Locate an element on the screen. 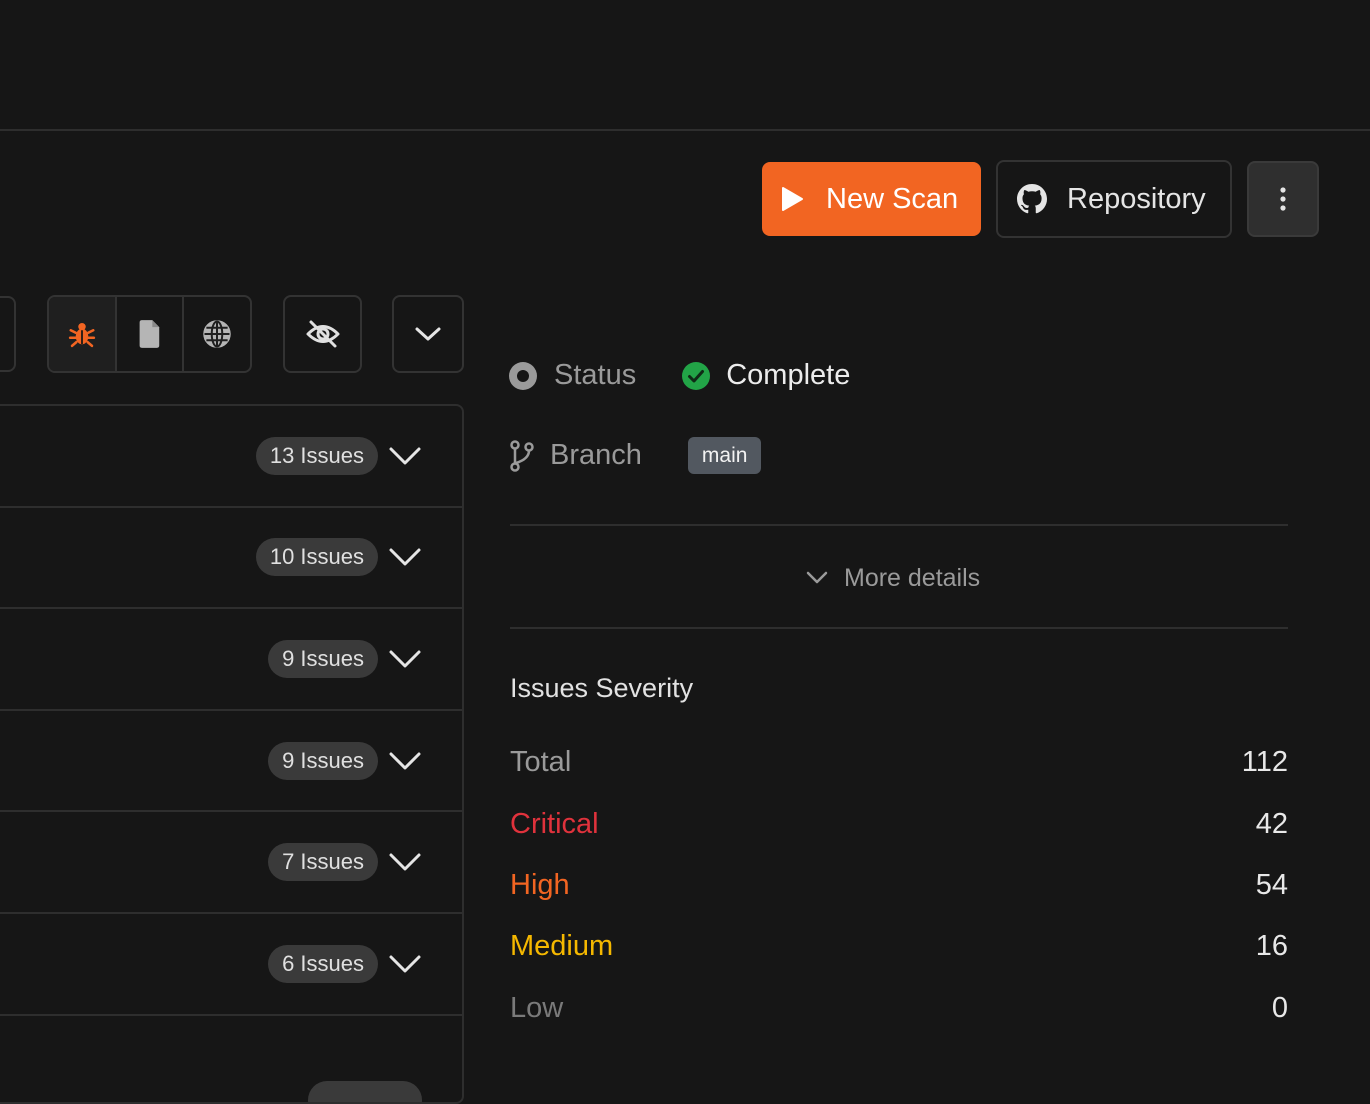  severity-label: Low is located at coordinates (537, 1007).